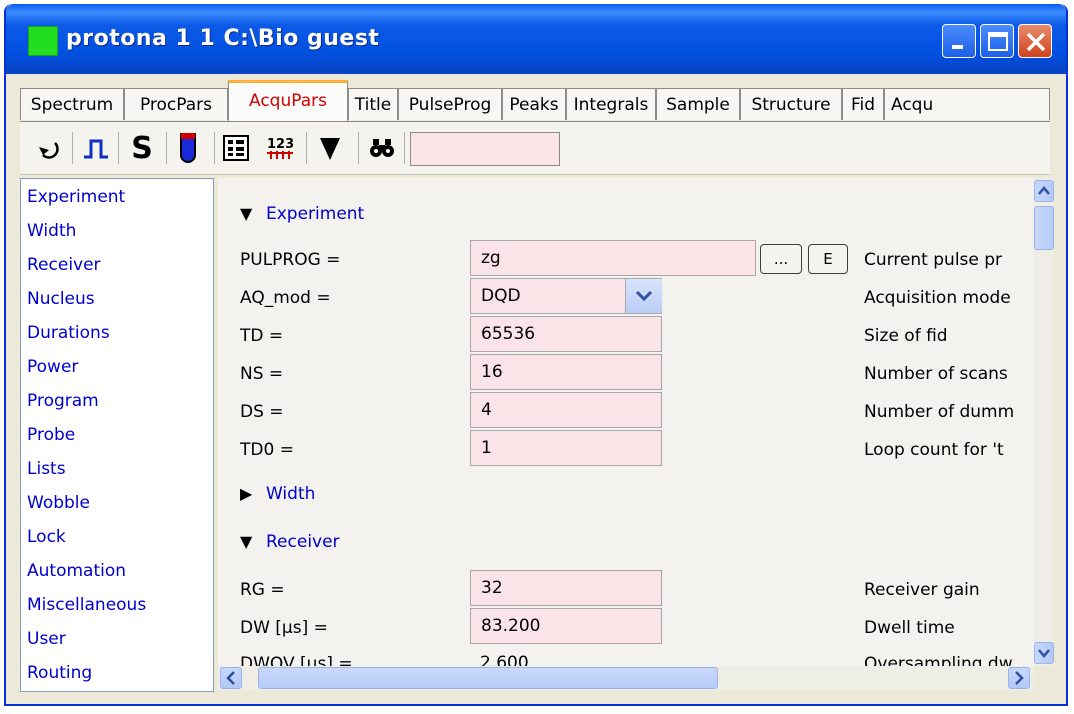 The image size is (1074, 714). I want to click on search-input, so click(485, 149).